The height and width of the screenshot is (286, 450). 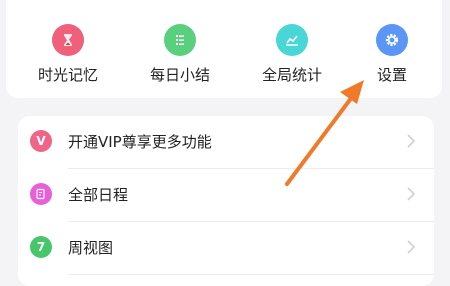 I want to click on annotation-arrow, so click(x=324, y=133).